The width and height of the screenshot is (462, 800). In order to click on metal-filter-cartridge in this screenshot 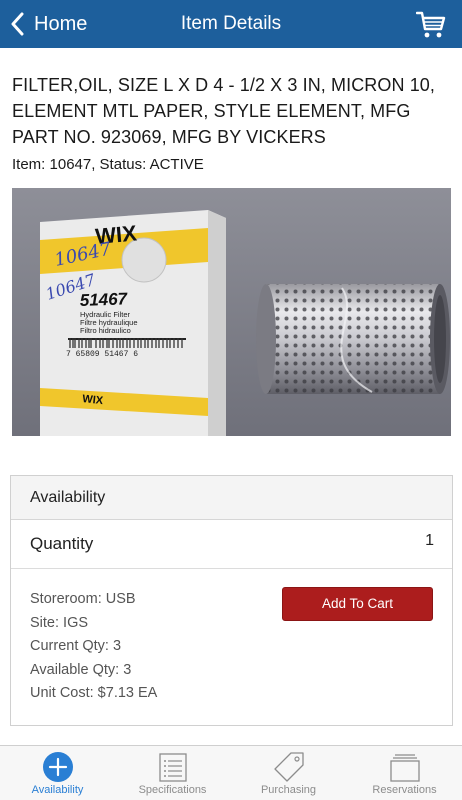, I will do `click(353, 339)`.